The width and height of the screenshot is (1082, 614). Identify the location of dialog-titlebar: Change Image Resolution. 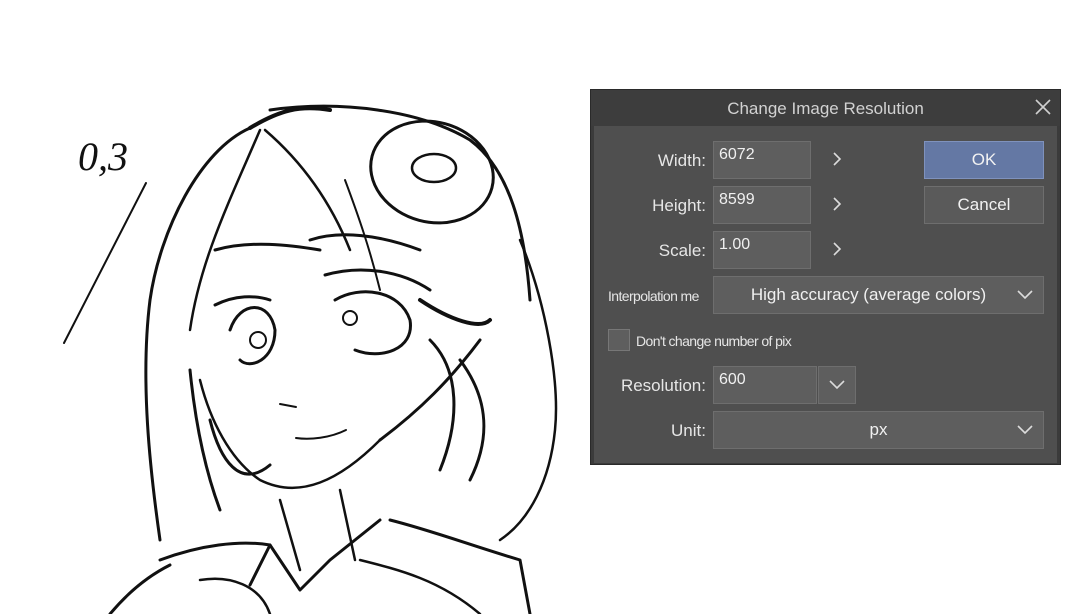
(825, 108).